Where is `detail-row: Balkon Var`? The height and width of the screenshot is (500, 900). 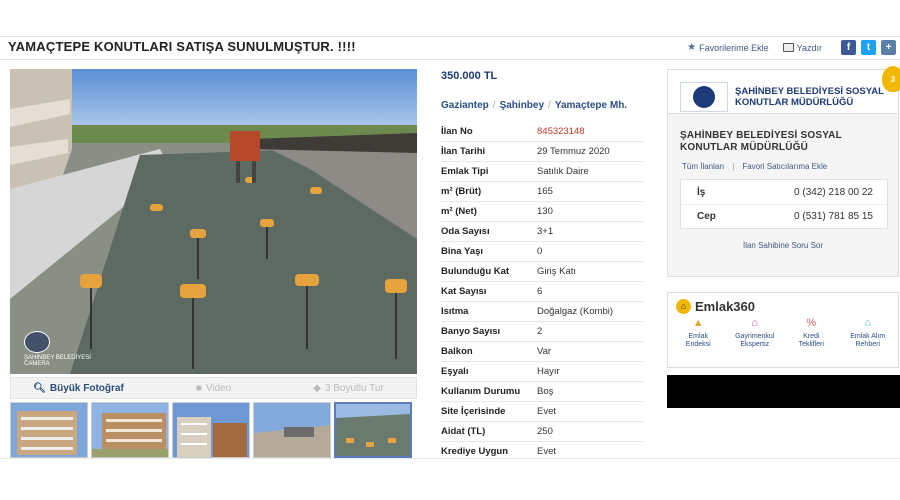 detail-row: Balkon Var is located at coordinates (542, 352).